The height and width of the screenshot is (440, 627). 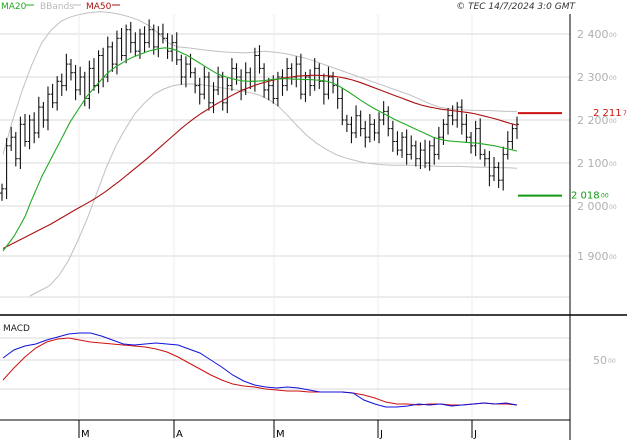 I want to click on support-label-decimal: 00, so click(x=605, y=196).